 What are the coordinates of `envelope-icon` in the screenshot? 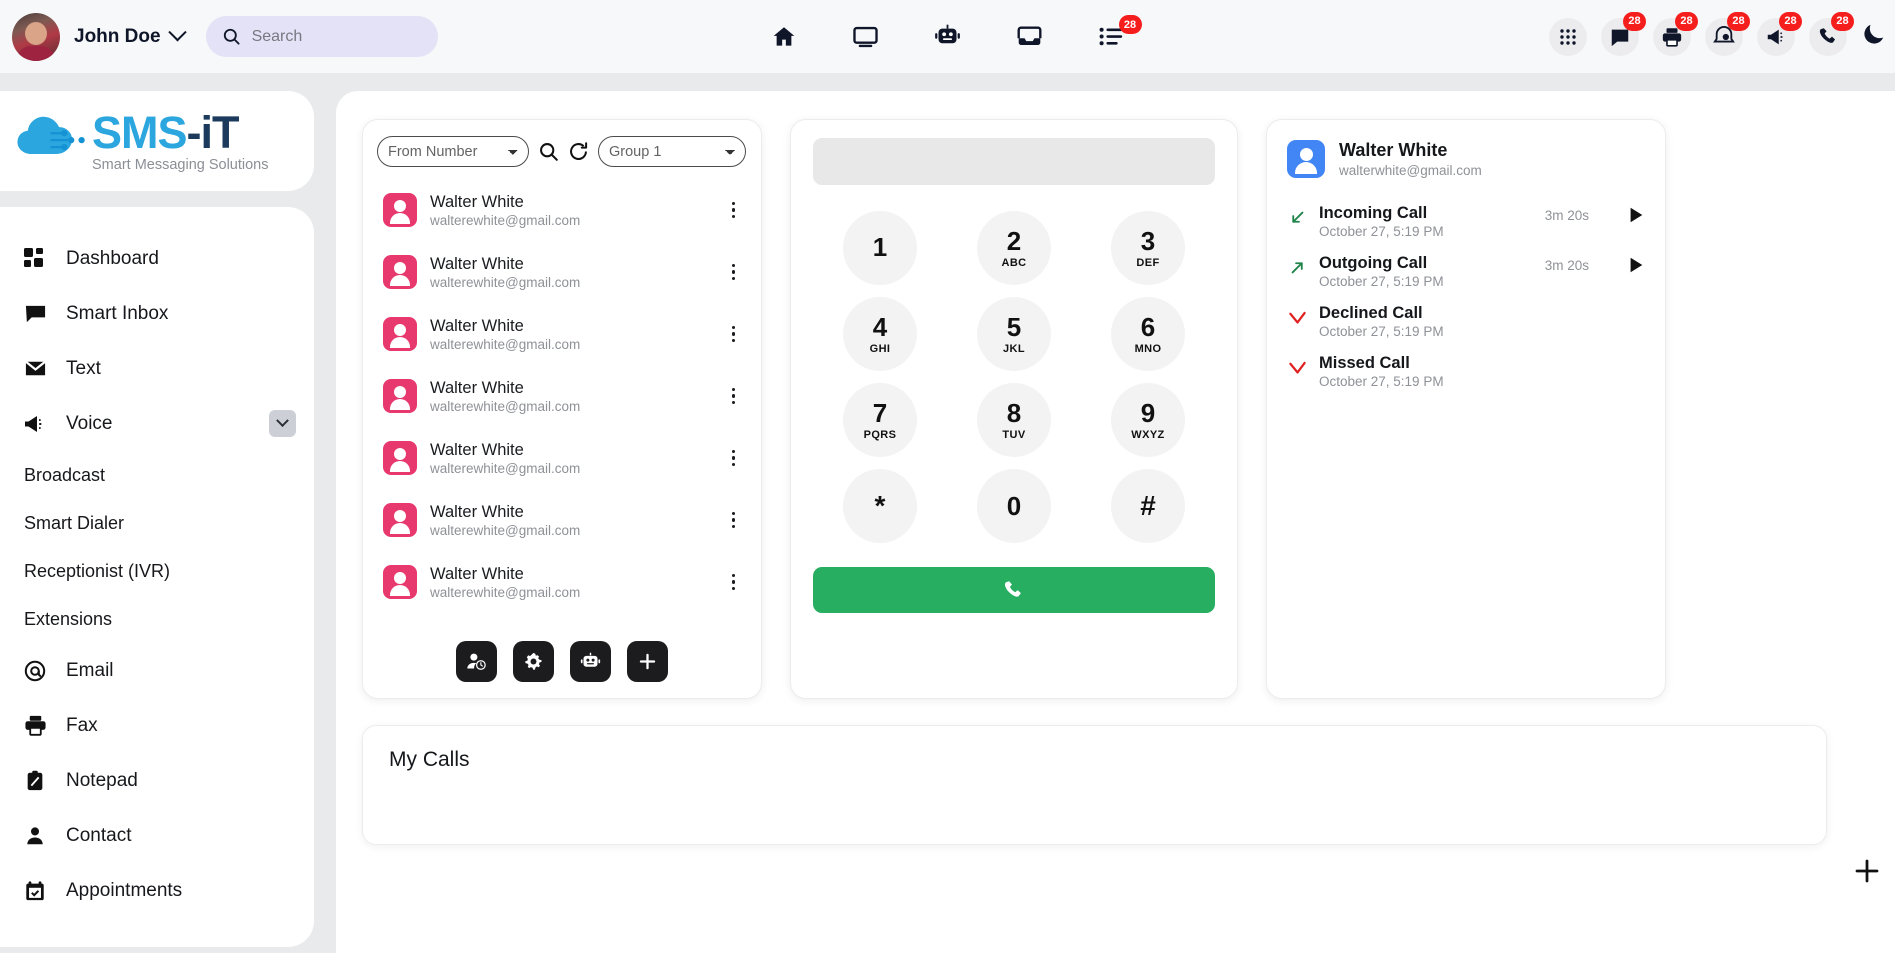 It's located at (35, 368).